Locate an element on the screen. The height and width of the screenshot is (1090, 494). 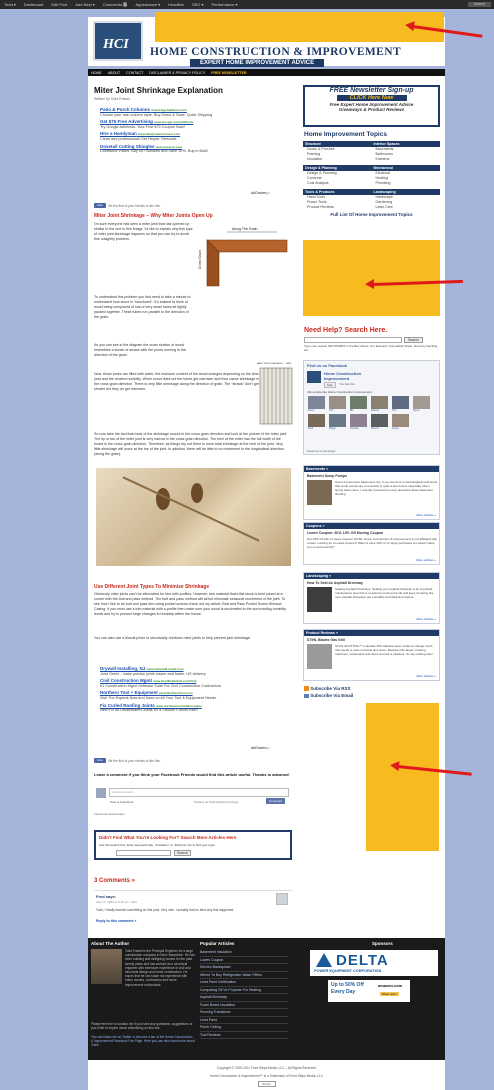
admin-comments-link: Comments 3 is located at coordinates (115, 4).